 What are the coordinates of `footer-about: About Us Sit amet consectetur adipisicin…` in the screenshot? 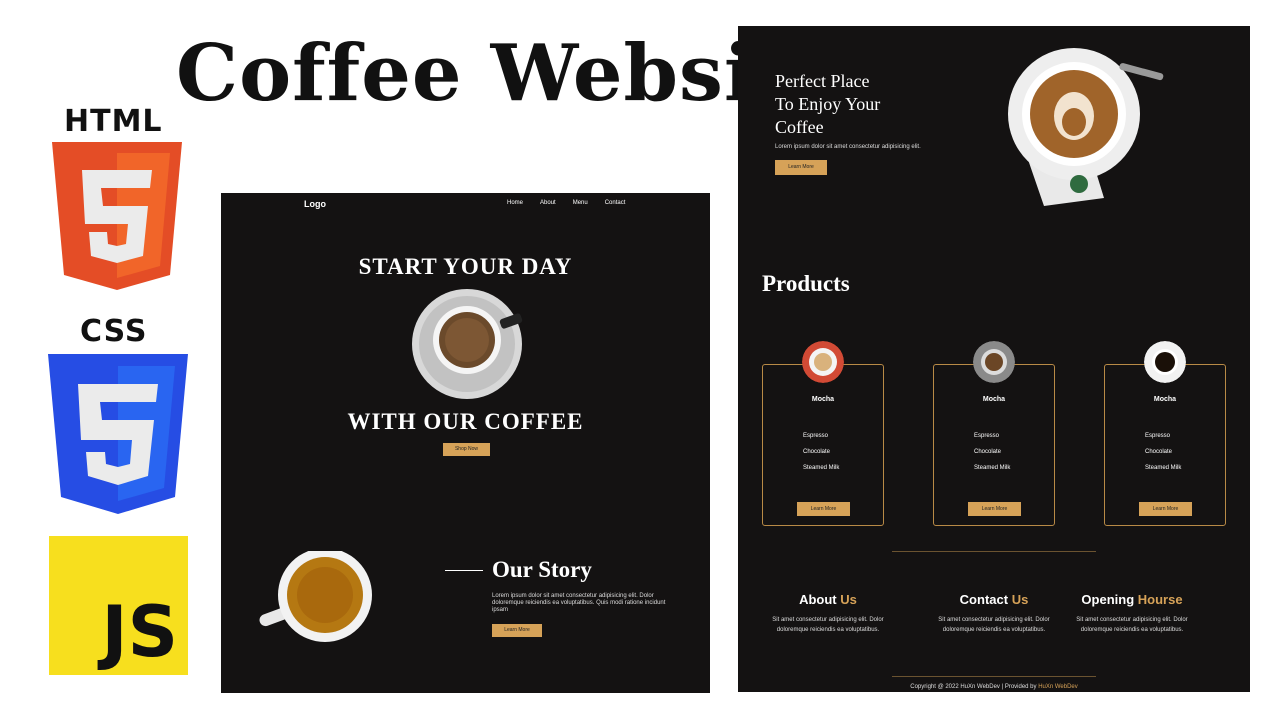 It's located at (828, 613).